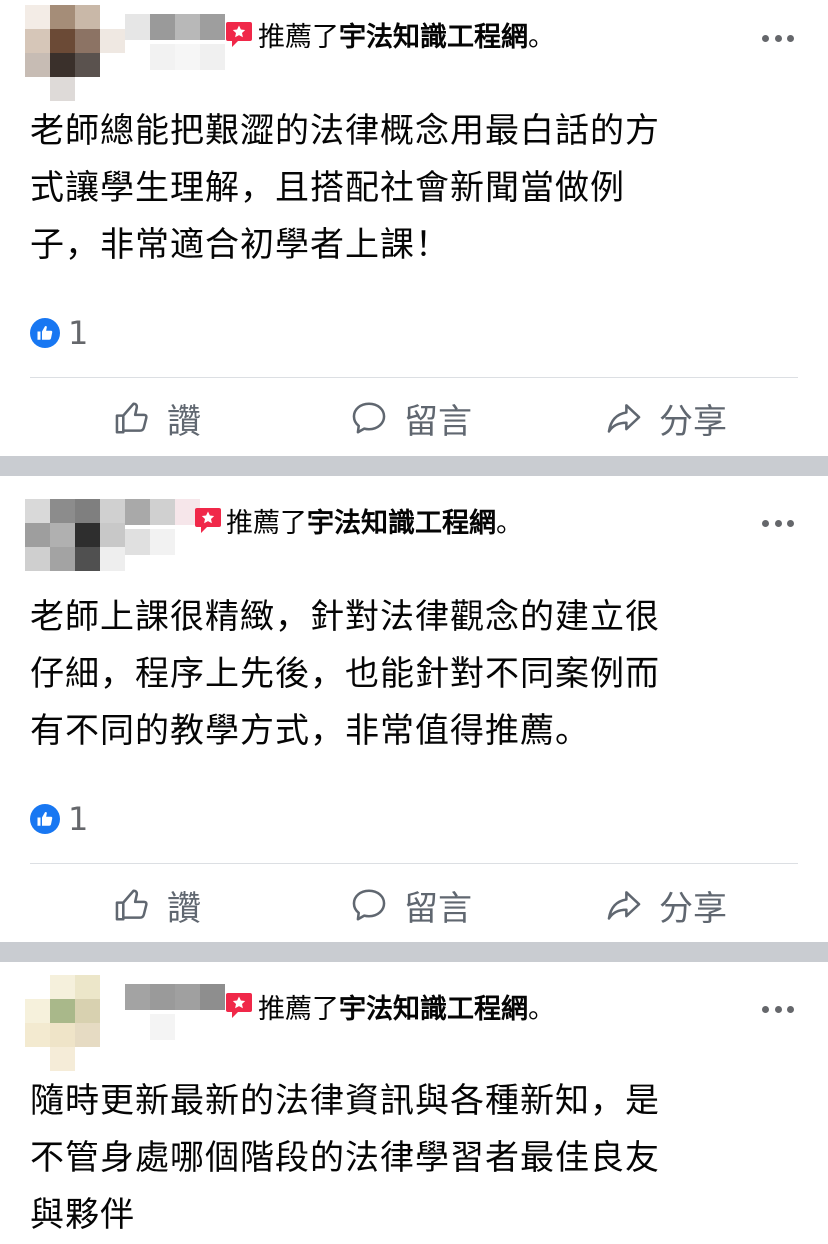 Image resolution: width=828 pixels, height=1244 pixels. Describe the element at coordinates (345, 1101) in the screenshot. I see `post-body-line: 隨時更新最新的法律資訊與各種新知，是` at that location.